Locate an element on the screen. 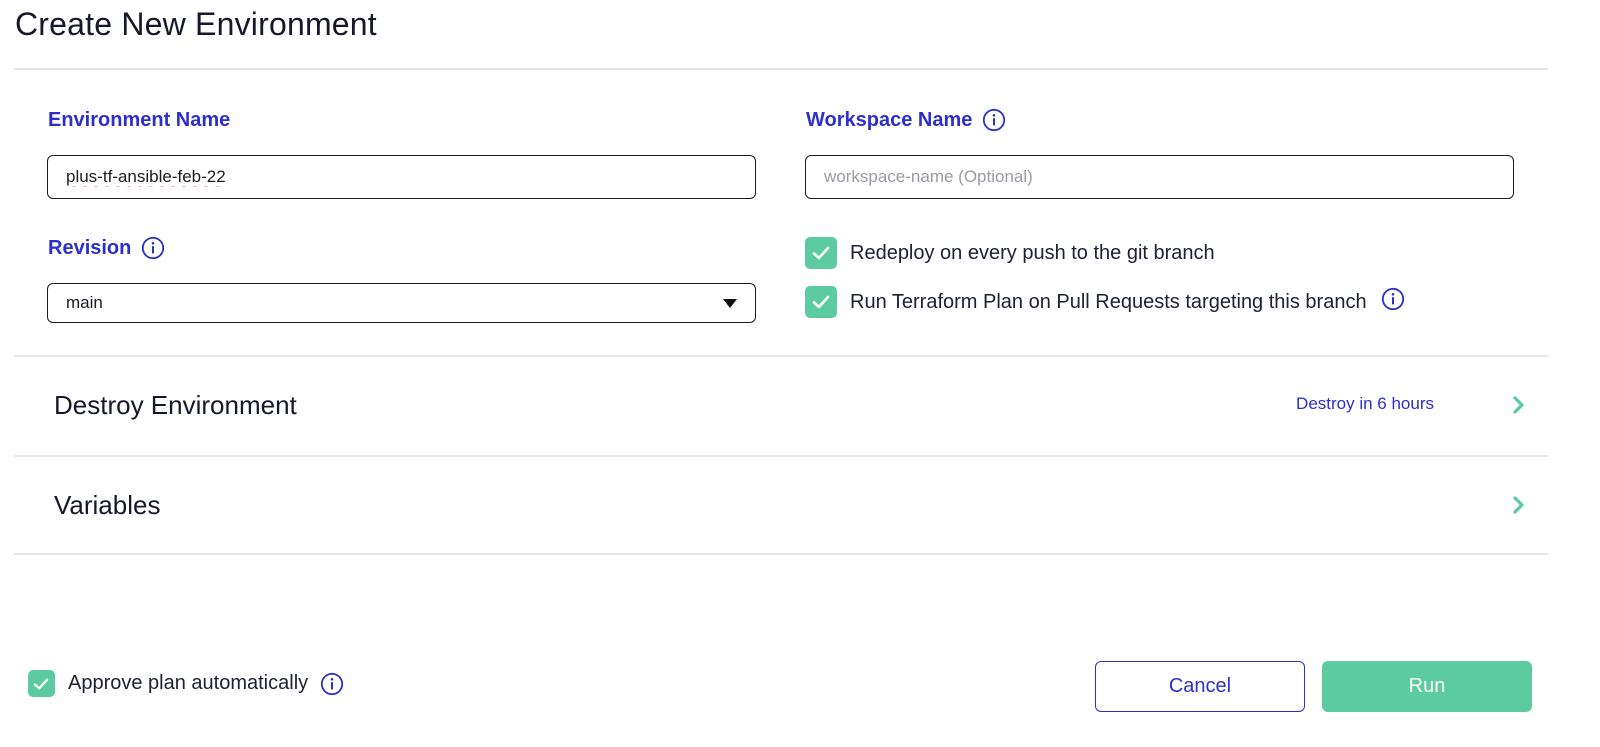  variables-title: Variables is located at coordinates (107, 505).